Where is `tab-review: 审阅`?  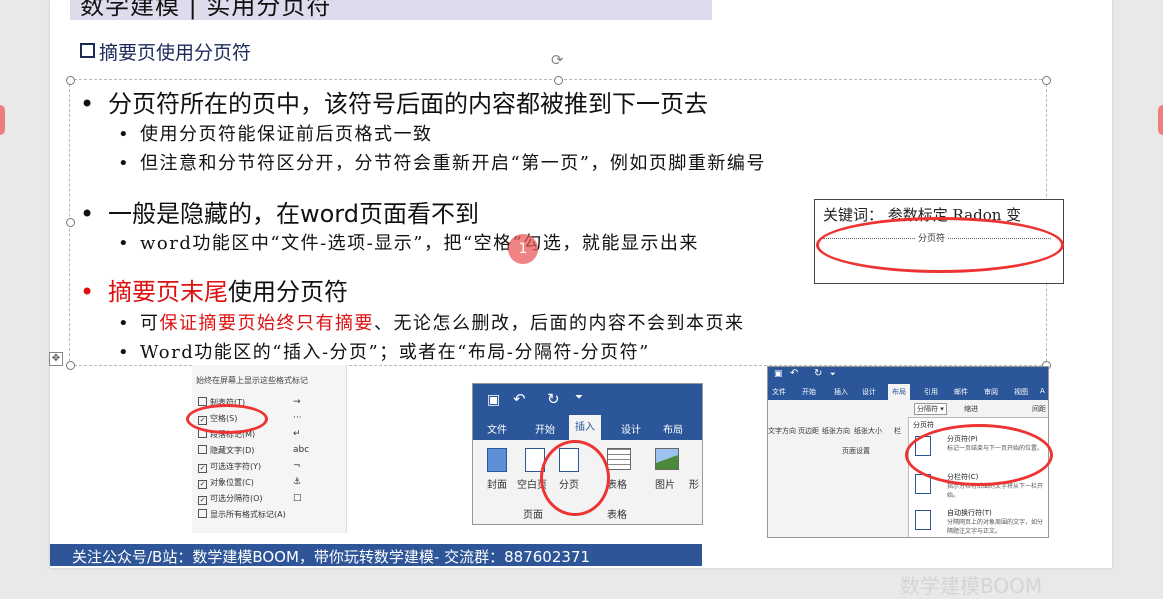
tab-review: 审阅 is located at coordinates (991, 392).